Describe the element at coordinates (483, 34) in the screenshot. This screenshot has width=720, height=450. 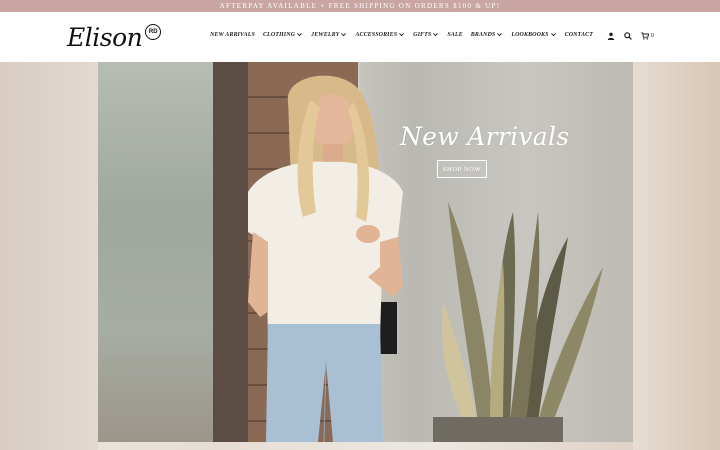
I see `nav-label: BRANDS` at that location.